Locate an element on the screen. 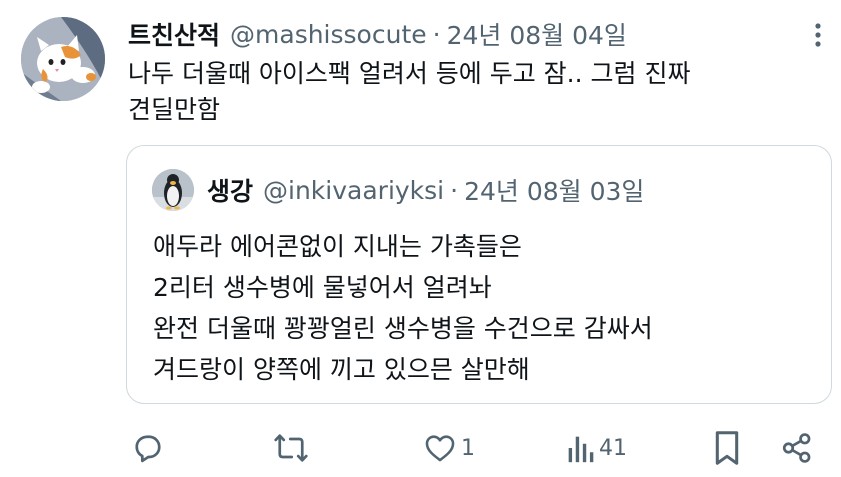  display-name: 트친산적 is located at coordinates (174, 34).